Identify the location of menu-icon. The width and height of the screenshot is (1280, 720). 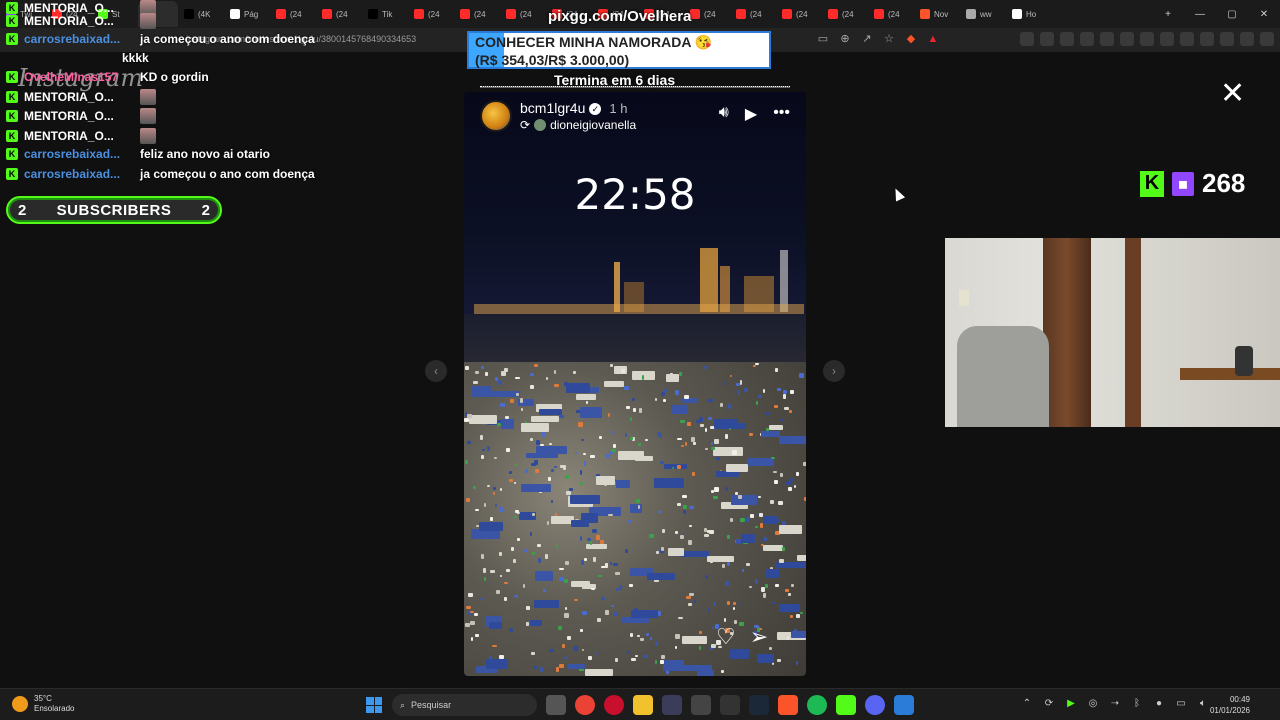
(1267, 39).